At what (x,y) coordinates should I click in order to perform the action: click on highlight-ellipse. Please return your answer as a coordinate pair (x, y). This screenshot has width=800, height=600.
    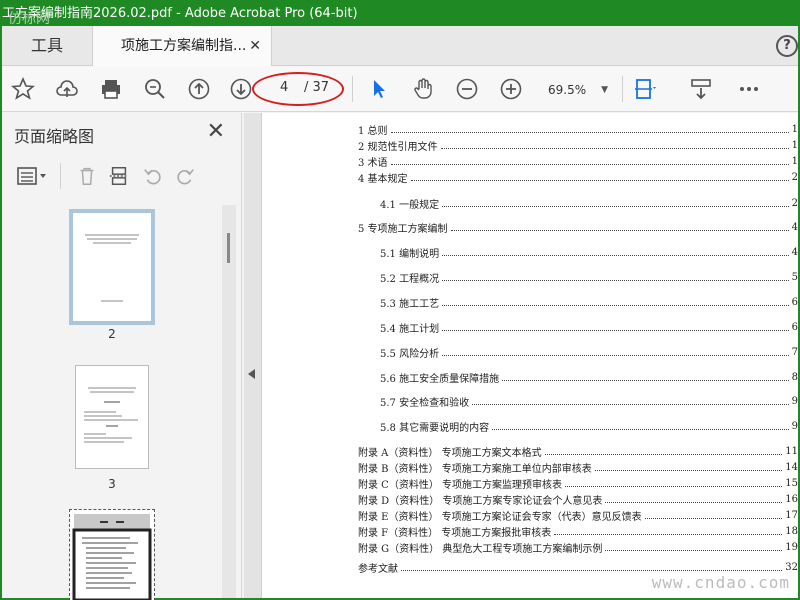
    Looking at the image, I should click on (298, 89).